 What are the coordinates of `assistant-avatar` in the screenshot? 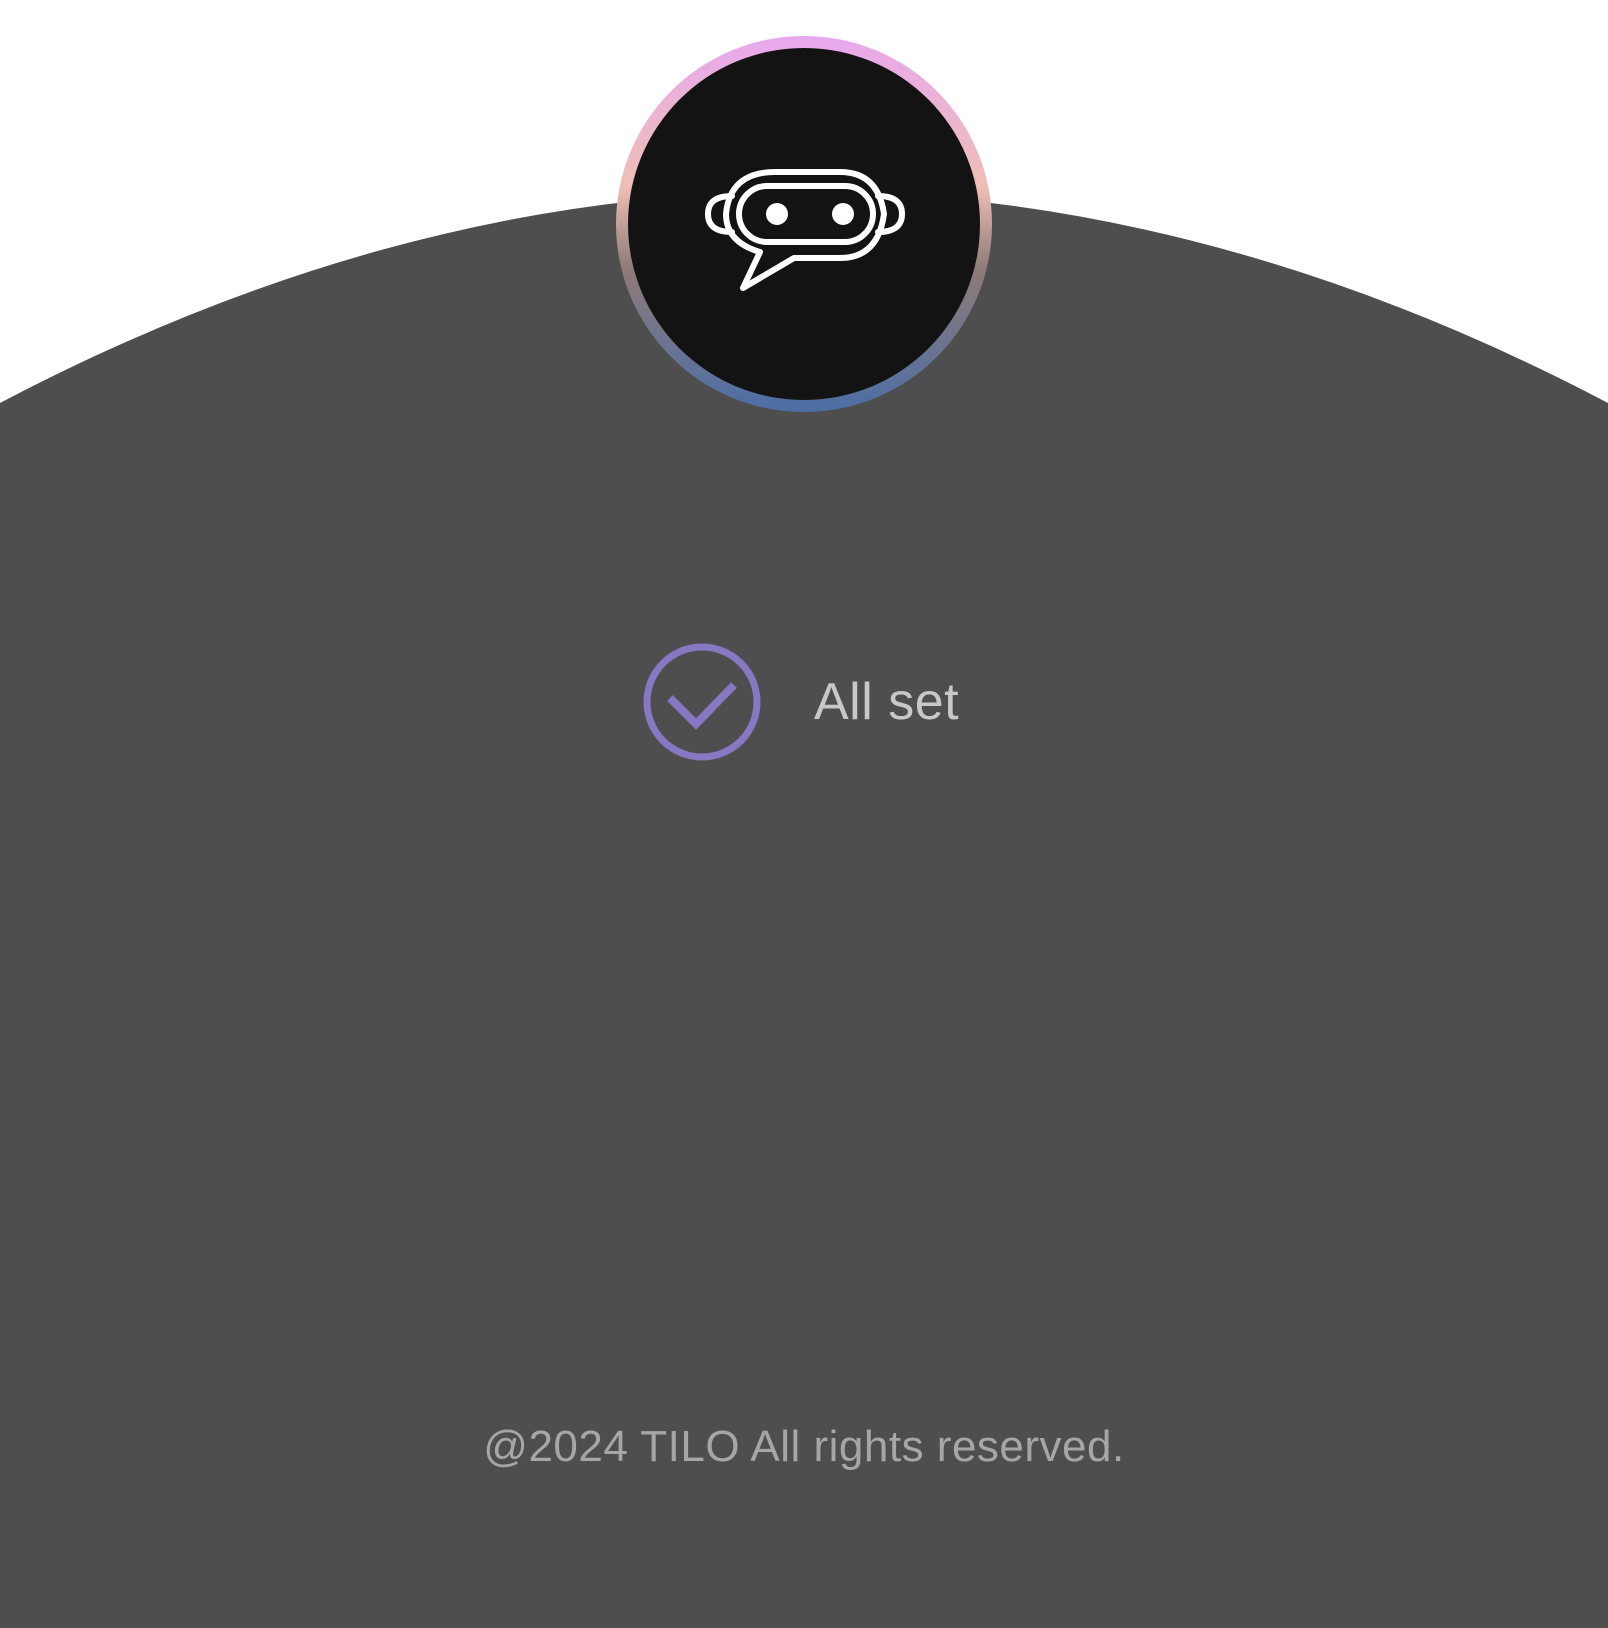 It's located at (804, 224).